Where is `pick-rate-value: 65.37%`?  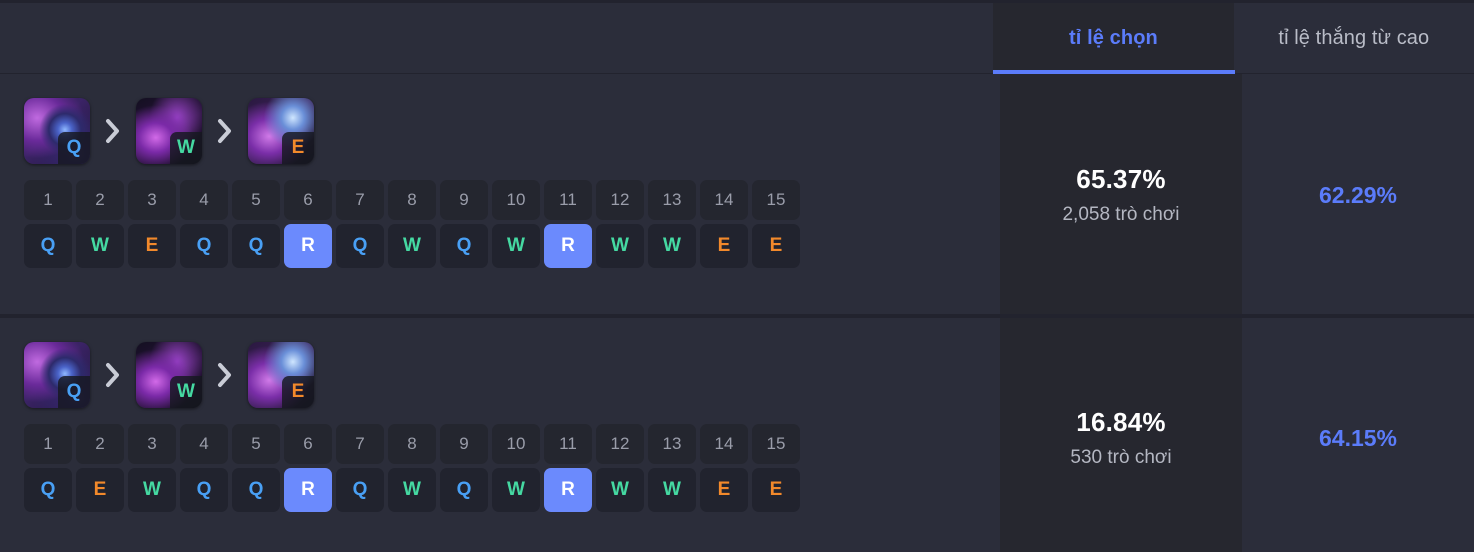 pick-rate-value: 65.37% is located at coordinates (1121, 179).